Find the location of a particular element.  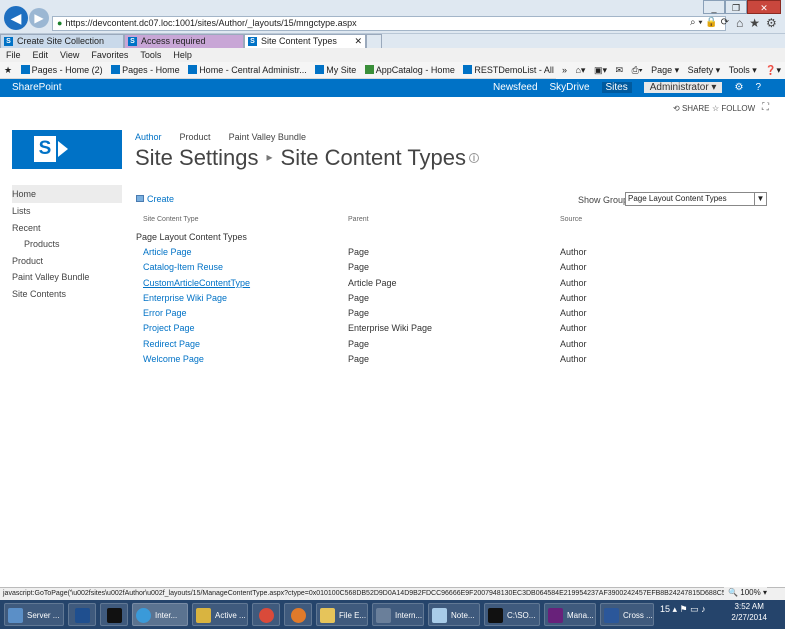

content-type-link: Error Page is located at coordinates (165, 313).